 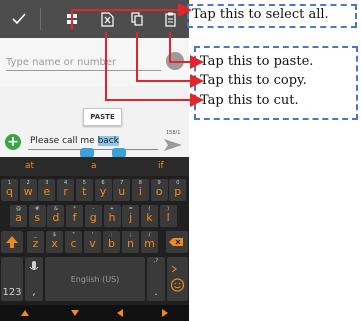 What do you see at coordinates (131, 16) in the screenshot?
I see `select-all-arrow` at bounding box center [131, 16].